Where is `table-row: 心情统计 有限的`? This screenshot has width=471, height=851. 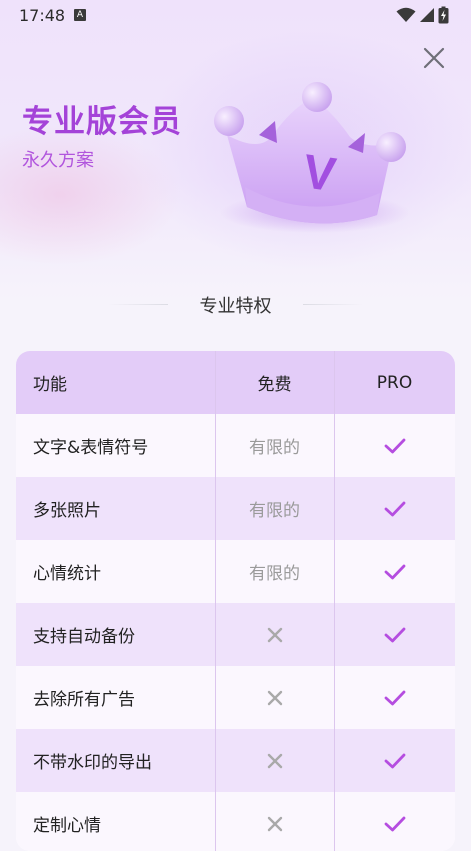
table-row: 心情统计 有限的 is located at coordinates (235, 571).